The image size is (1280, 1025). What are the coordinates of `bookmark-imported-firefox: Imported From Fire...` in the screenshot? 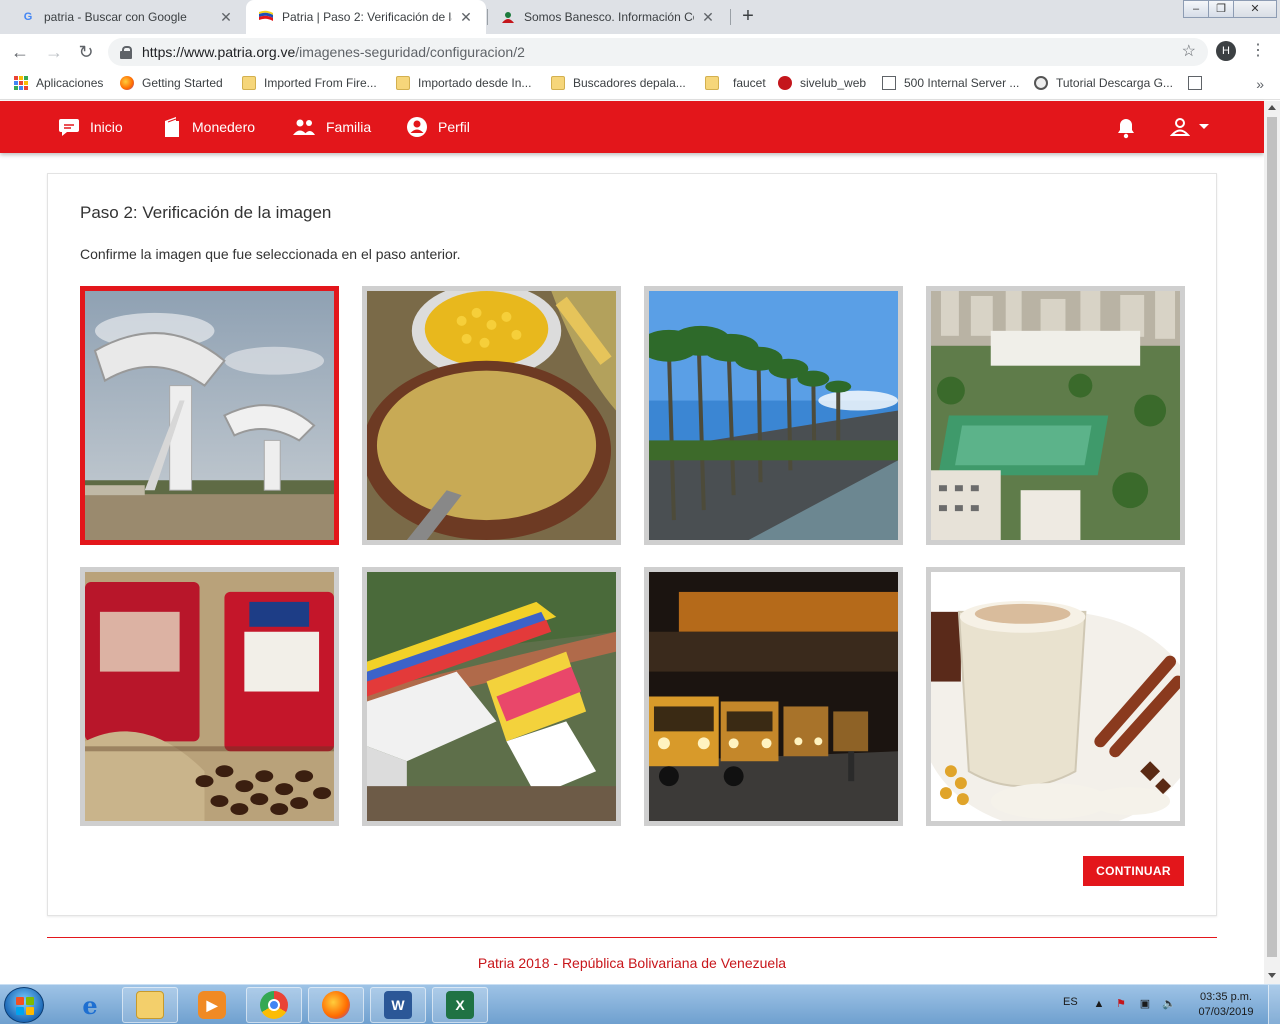 It's located at (309, 83).